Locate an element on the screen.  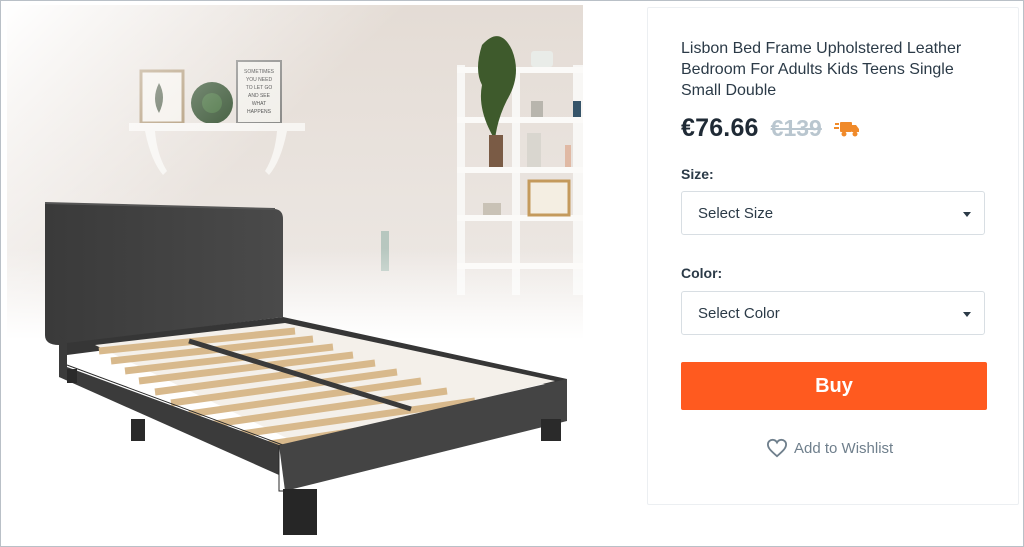
size-select-value: Select Size is located at coordinates (736, 213).